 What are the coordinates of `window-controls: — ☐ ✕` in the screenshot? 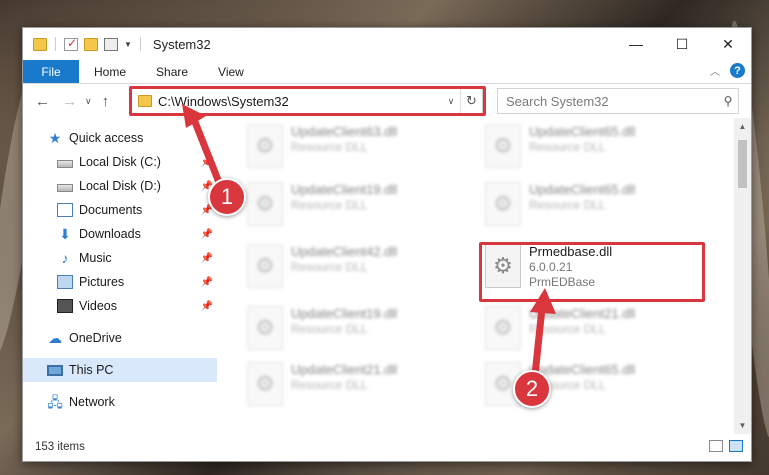 It's located at (682, 44).